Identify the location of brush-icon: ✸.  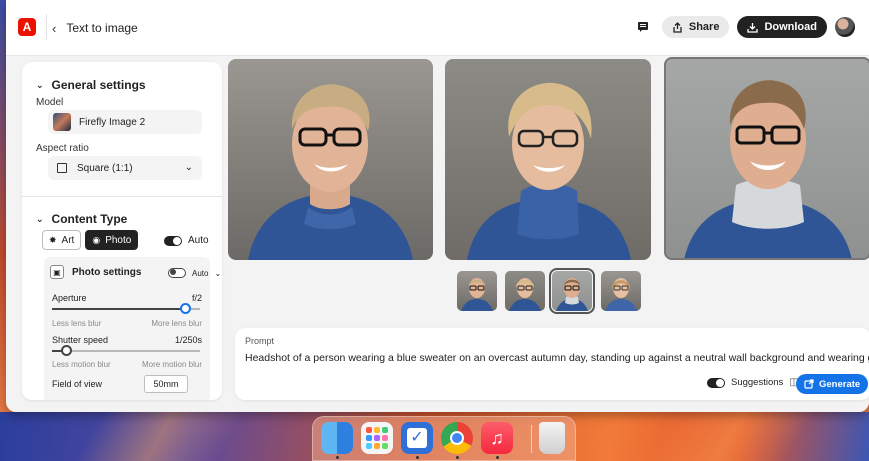
(53, 239).